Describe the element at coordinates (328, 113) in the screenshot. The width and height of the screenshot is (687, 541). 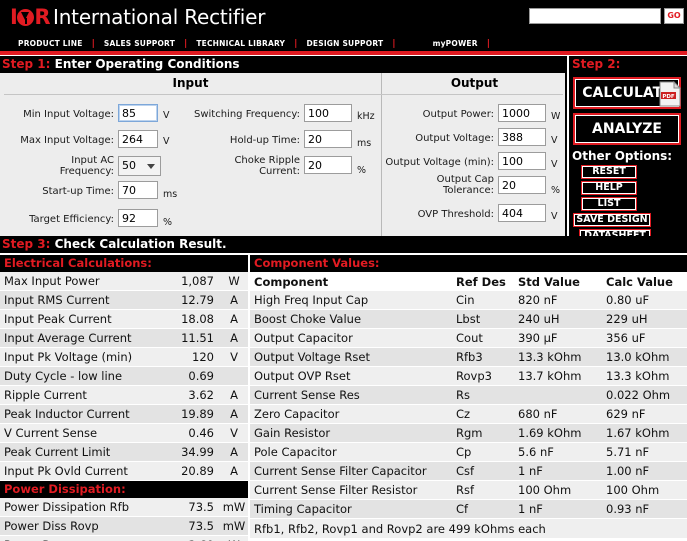
I see `switching-frequency-input` at that location.